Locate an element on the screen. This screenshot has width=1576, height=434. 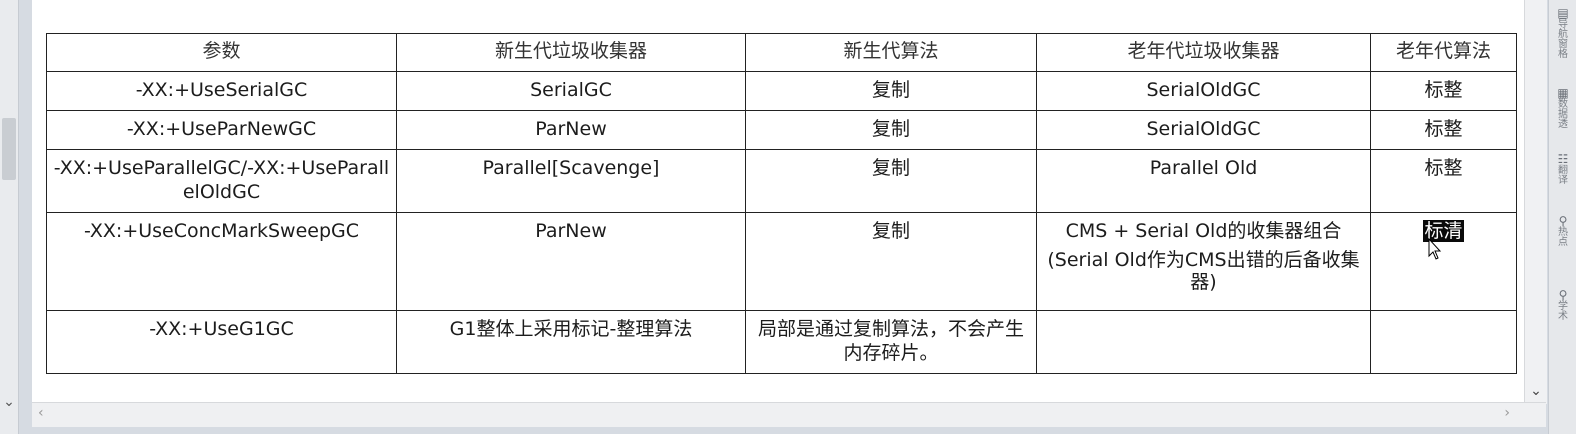
cell-param: -XX:+UseG1GC is located at coordinates (221, 342).